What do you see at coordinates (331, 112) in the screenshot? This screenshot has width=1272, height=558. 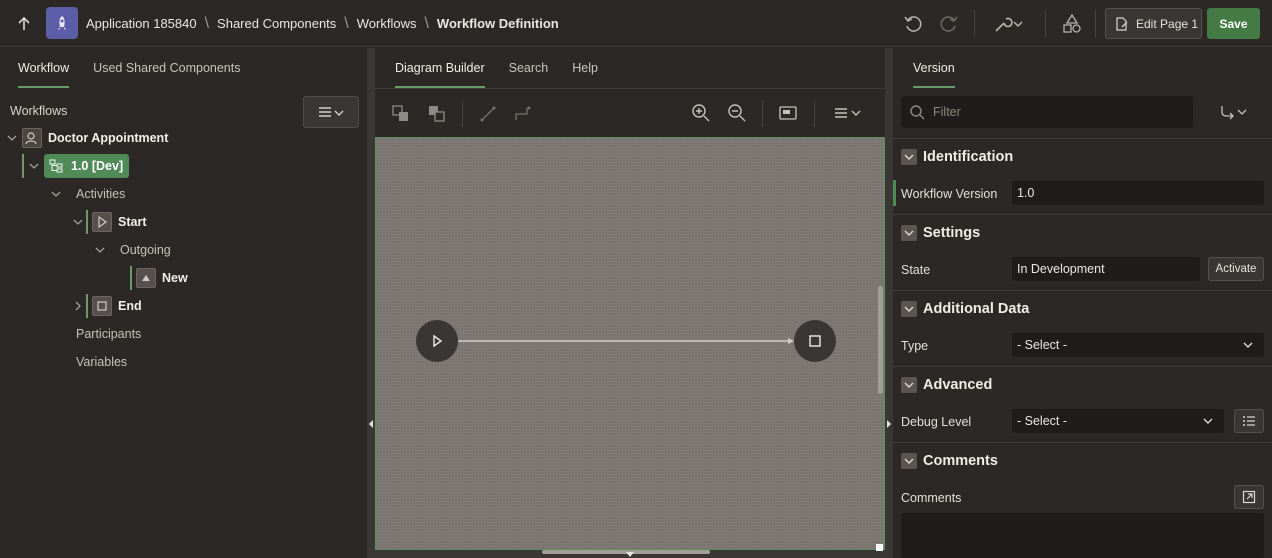 I see `tree-menu-button` at bounding box center [331, 112].